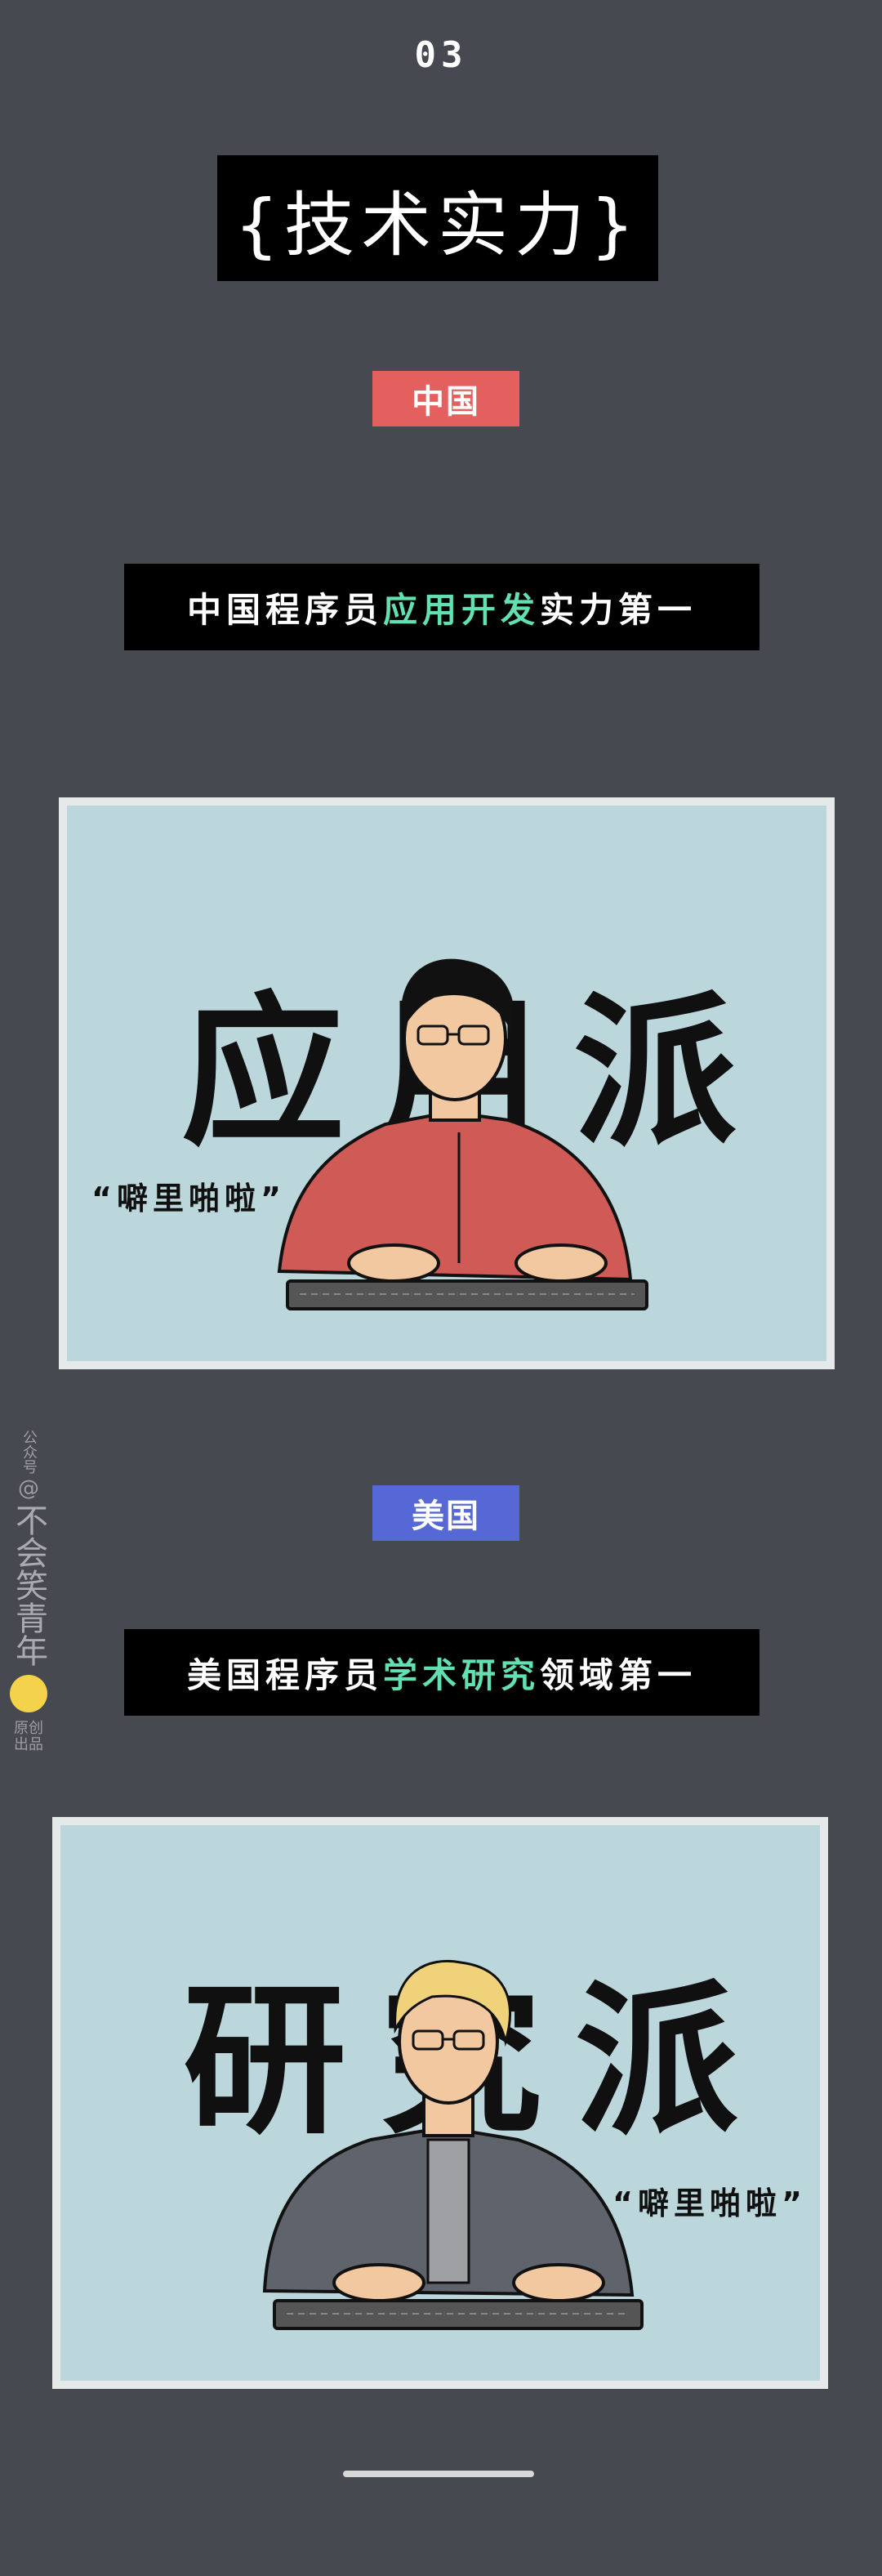 Image resolution: width=882 pixels, height=2576 pixels. I want to click on page-title: {技术实力}, so click(438, 225).